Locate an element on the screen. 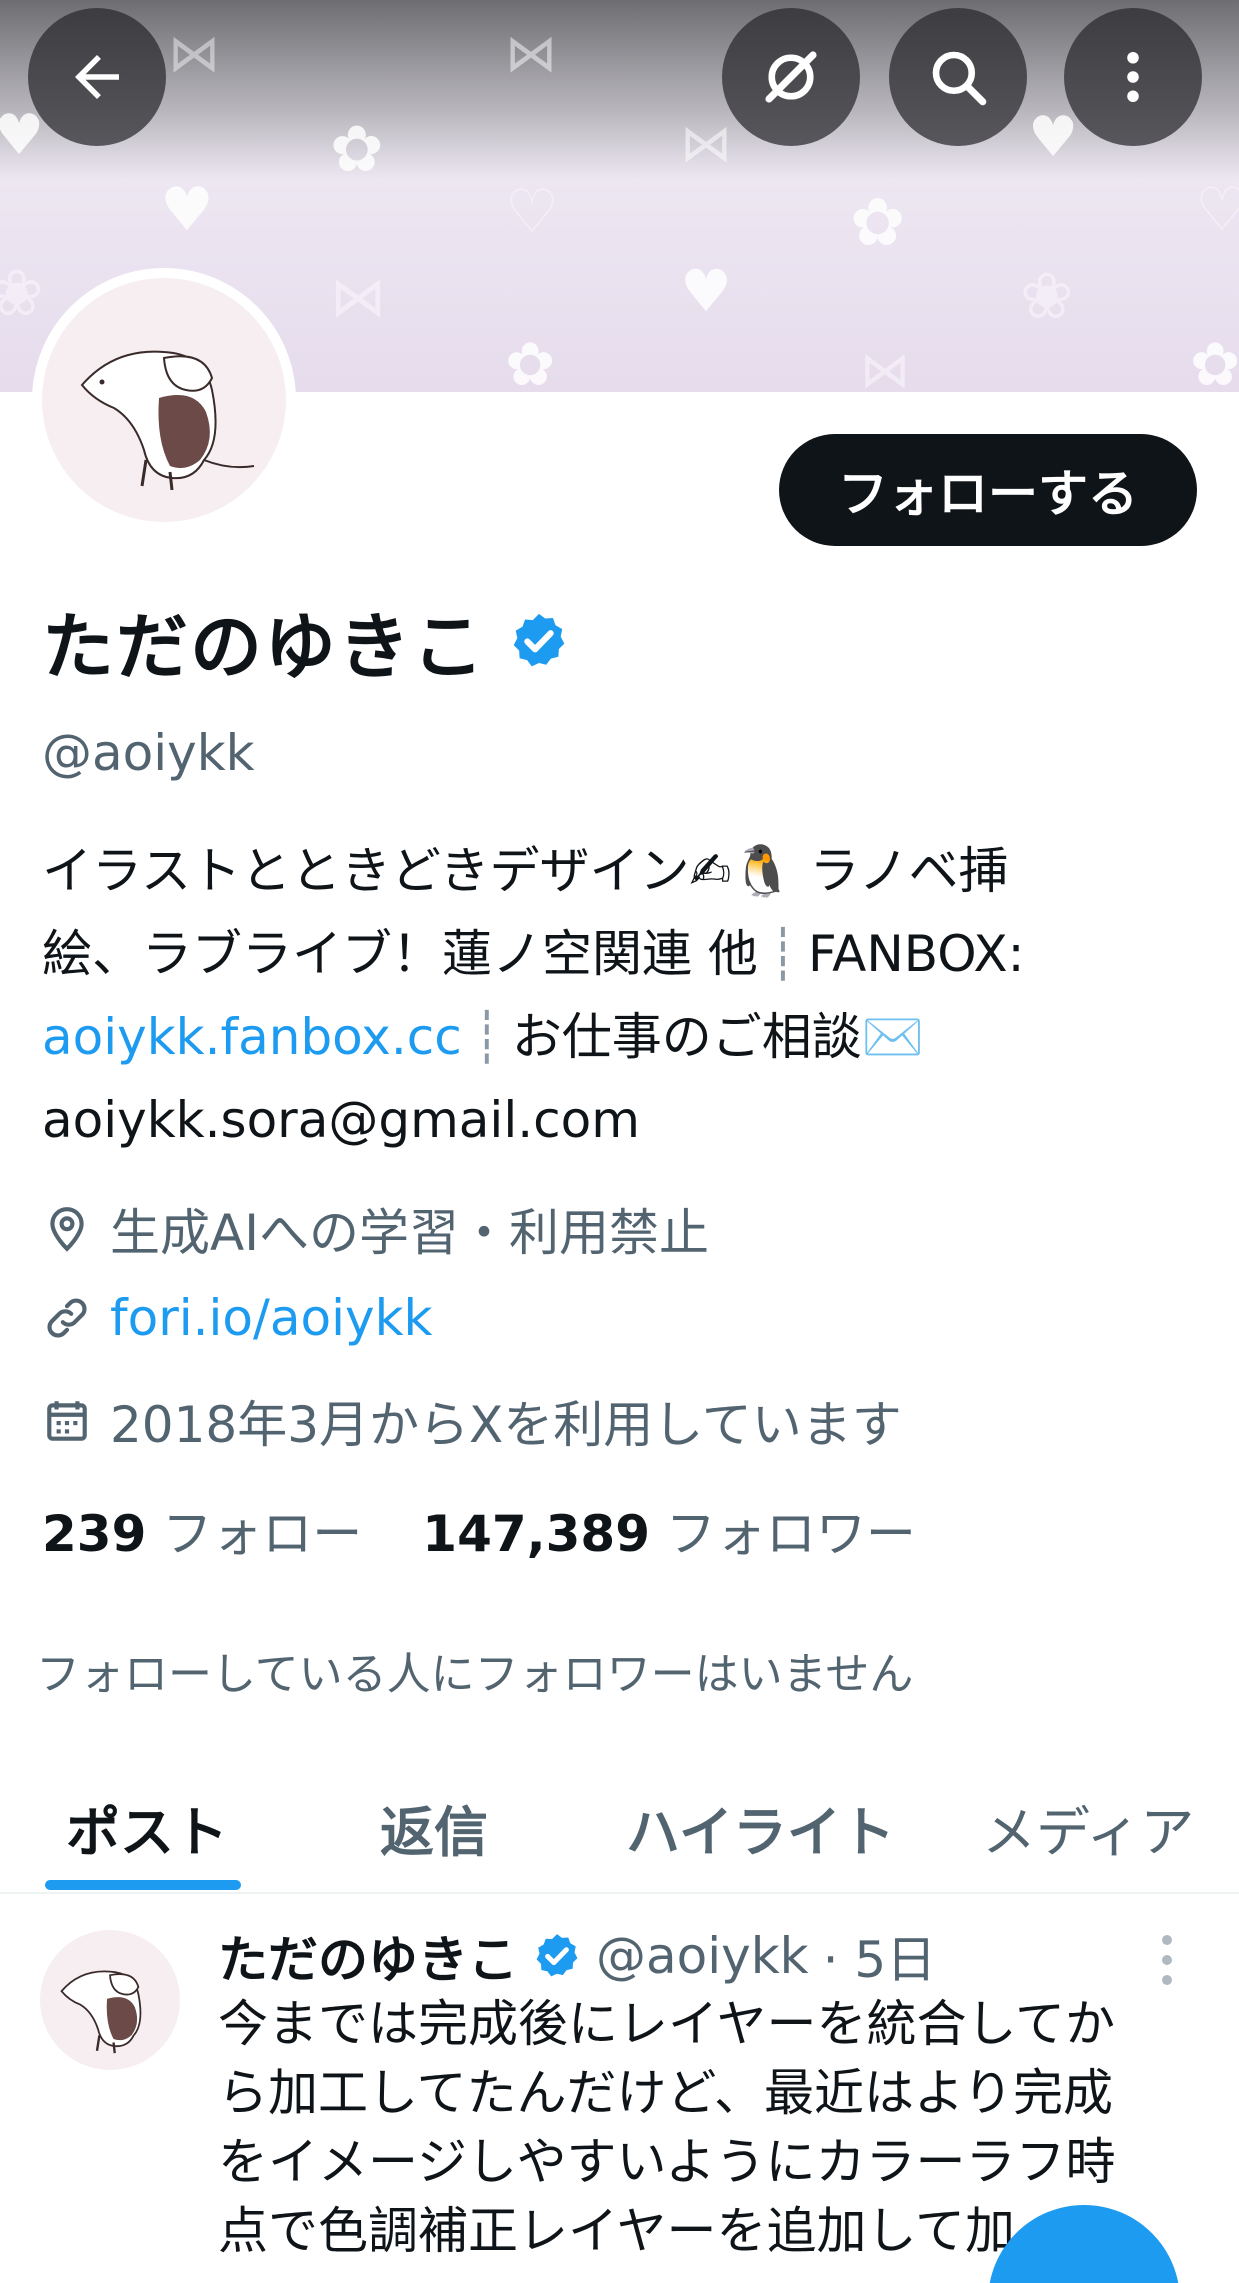  profile-avatar is located at coordinates (164, 400).